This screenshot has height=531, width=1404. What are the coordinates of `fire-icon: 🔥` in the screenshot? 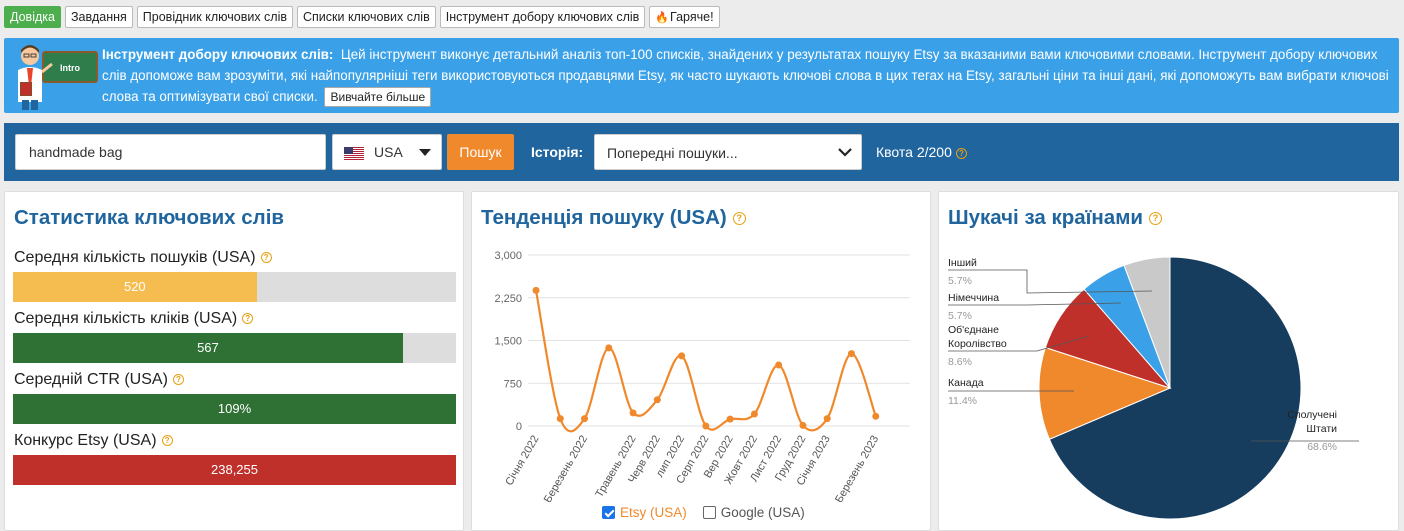 It's located at (662, 18).